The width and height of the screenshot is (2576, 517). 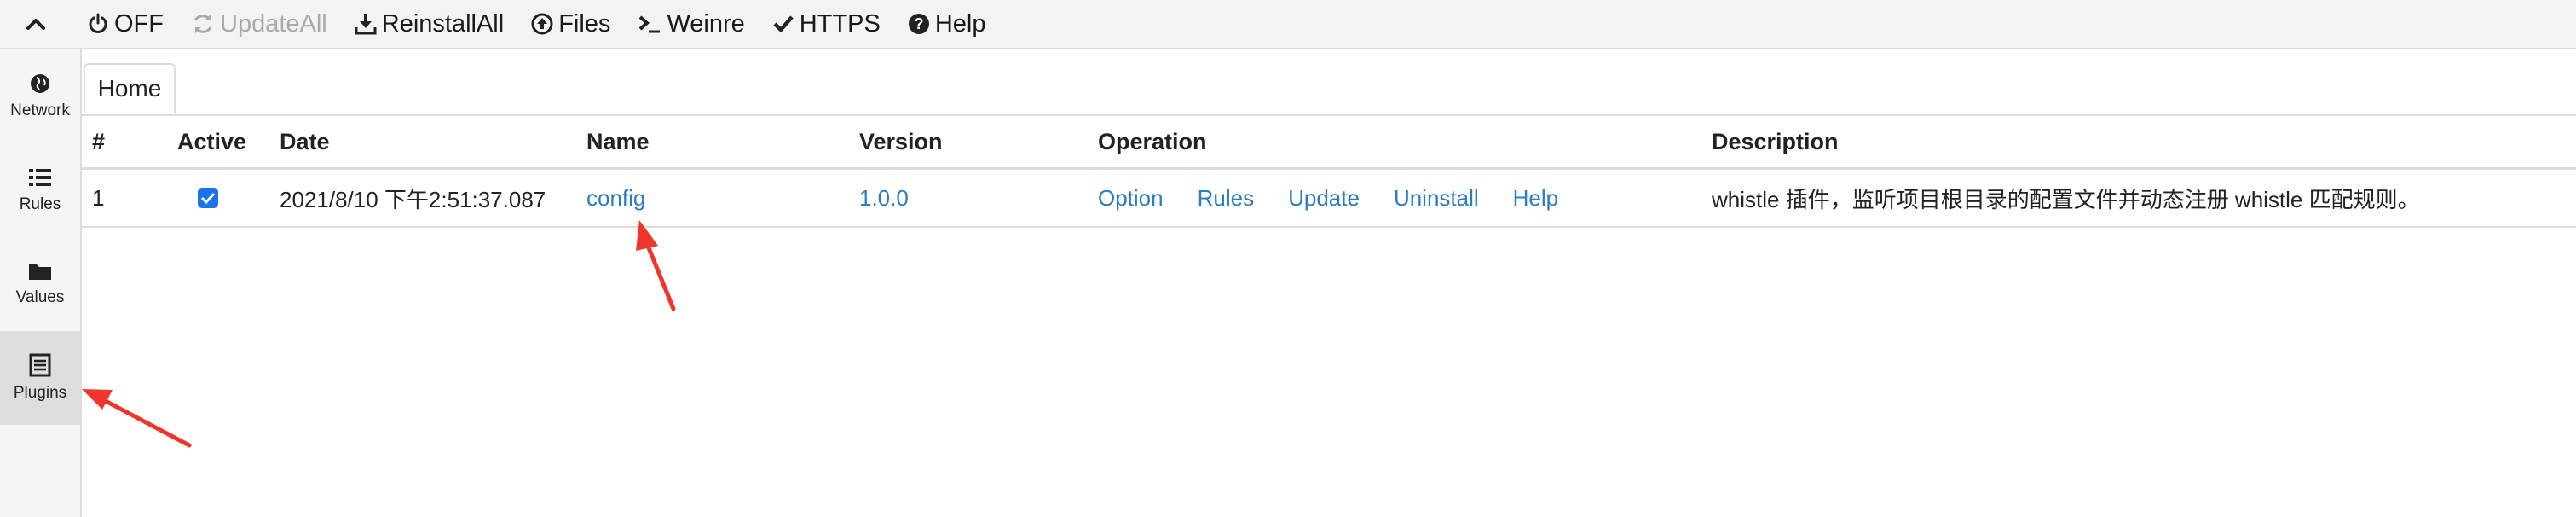 I want to click on update-all-label: UpdateAll, so click(x=273, y=23).